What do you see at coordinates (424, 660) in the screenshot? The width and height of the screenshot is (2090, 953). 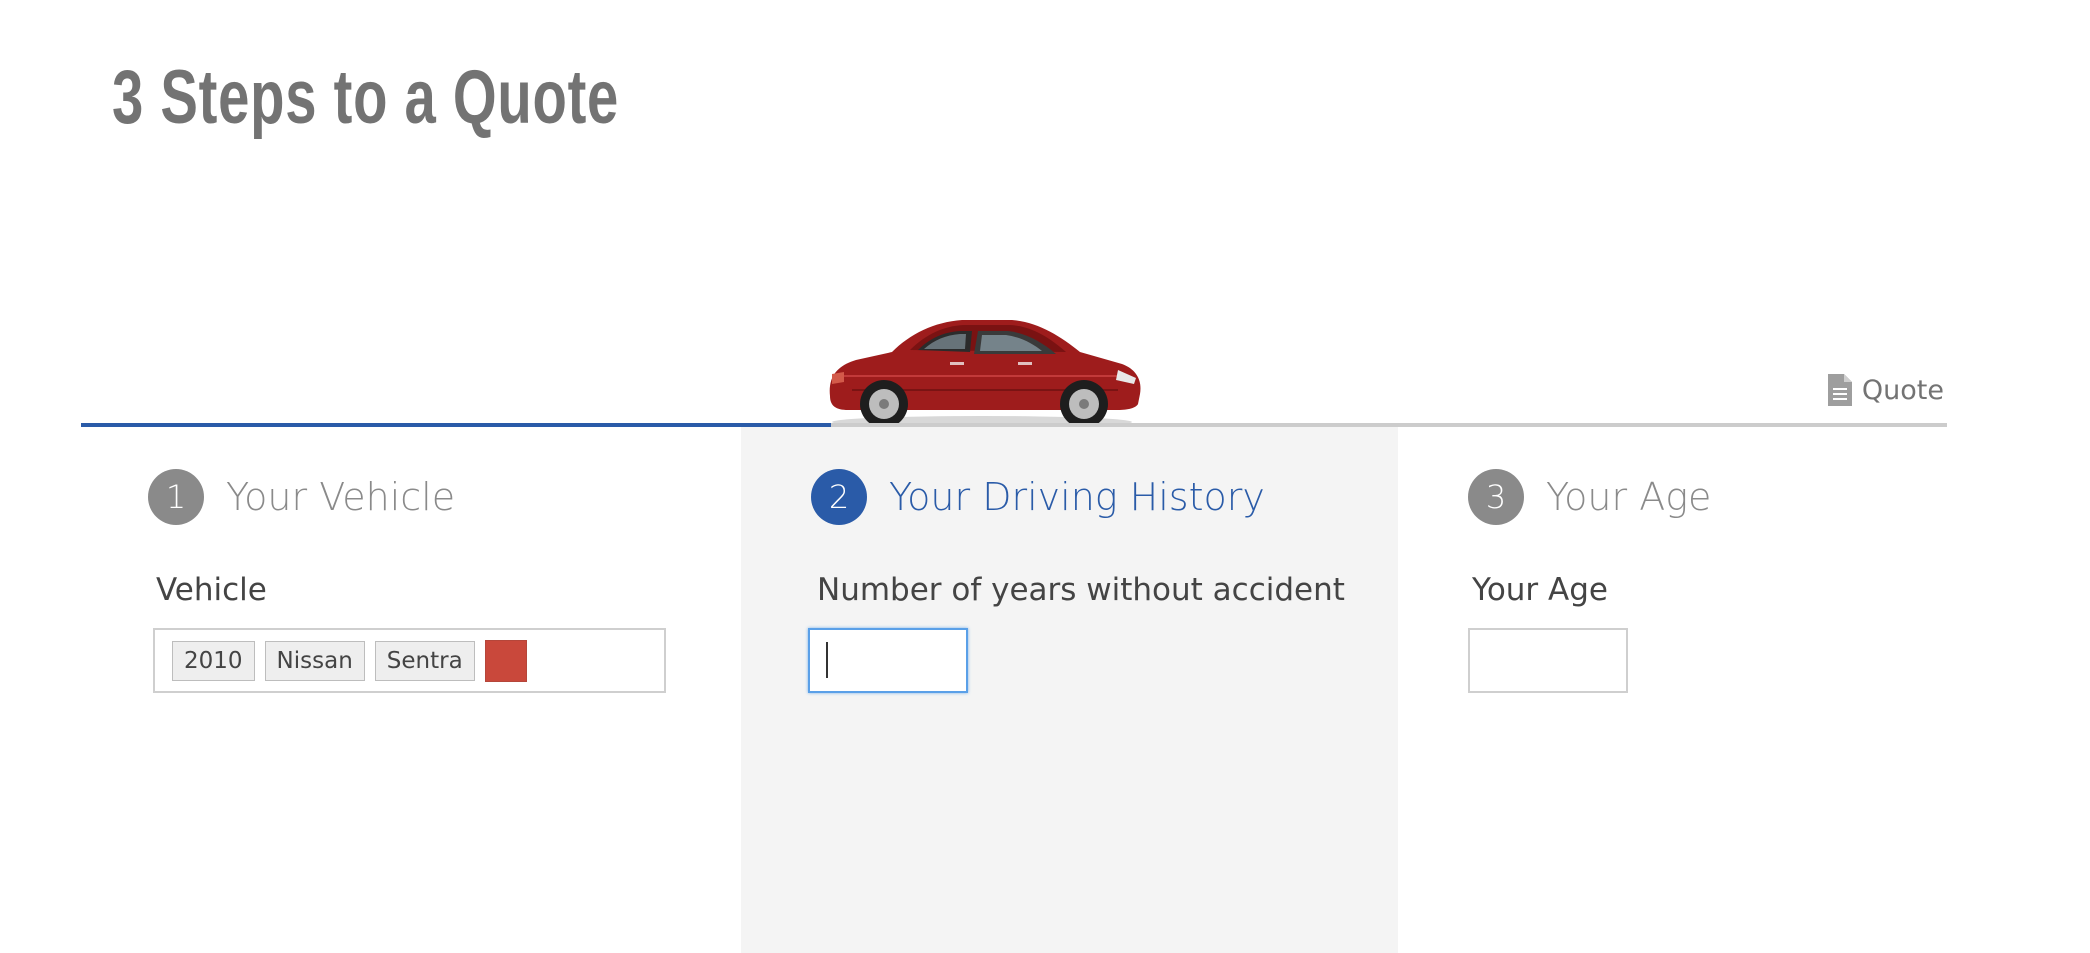 I see `vehicle-model-chip: Sentra` at bounding box center [424, 660].